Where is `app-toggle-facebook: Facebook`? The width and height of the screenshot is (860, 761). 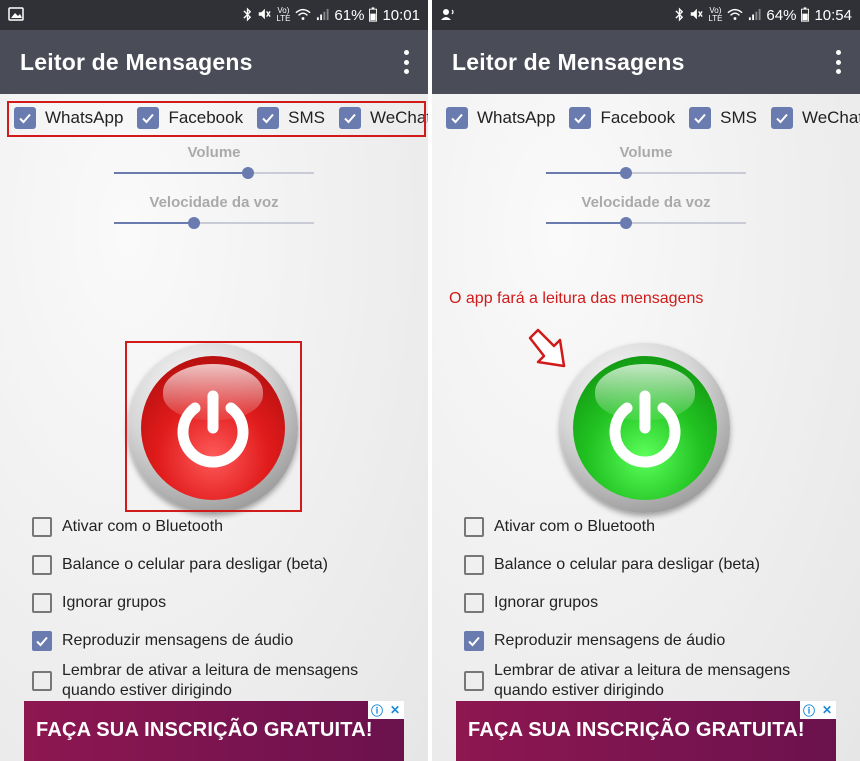
app-toggle-facebook: Facebook is located at coordinates (622, 118).